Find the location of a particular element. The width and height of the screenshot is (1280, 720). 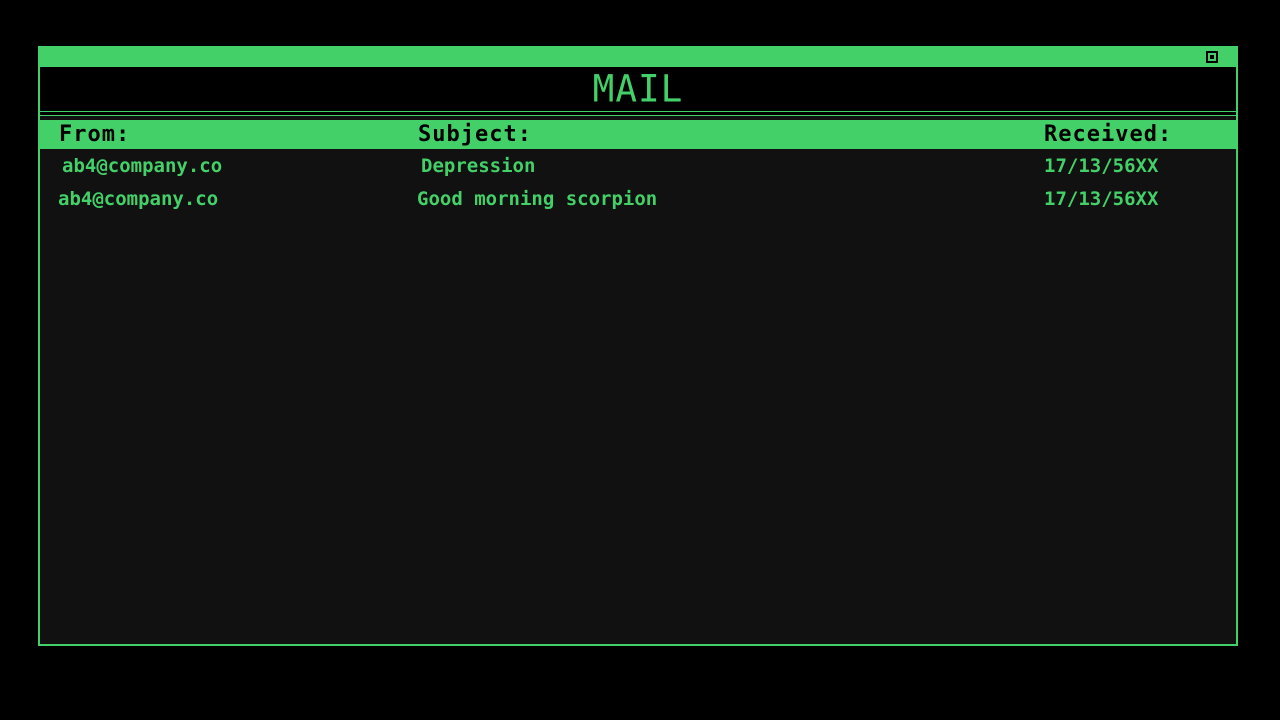

email-subject: Depression is located at coordinates (478, 166).